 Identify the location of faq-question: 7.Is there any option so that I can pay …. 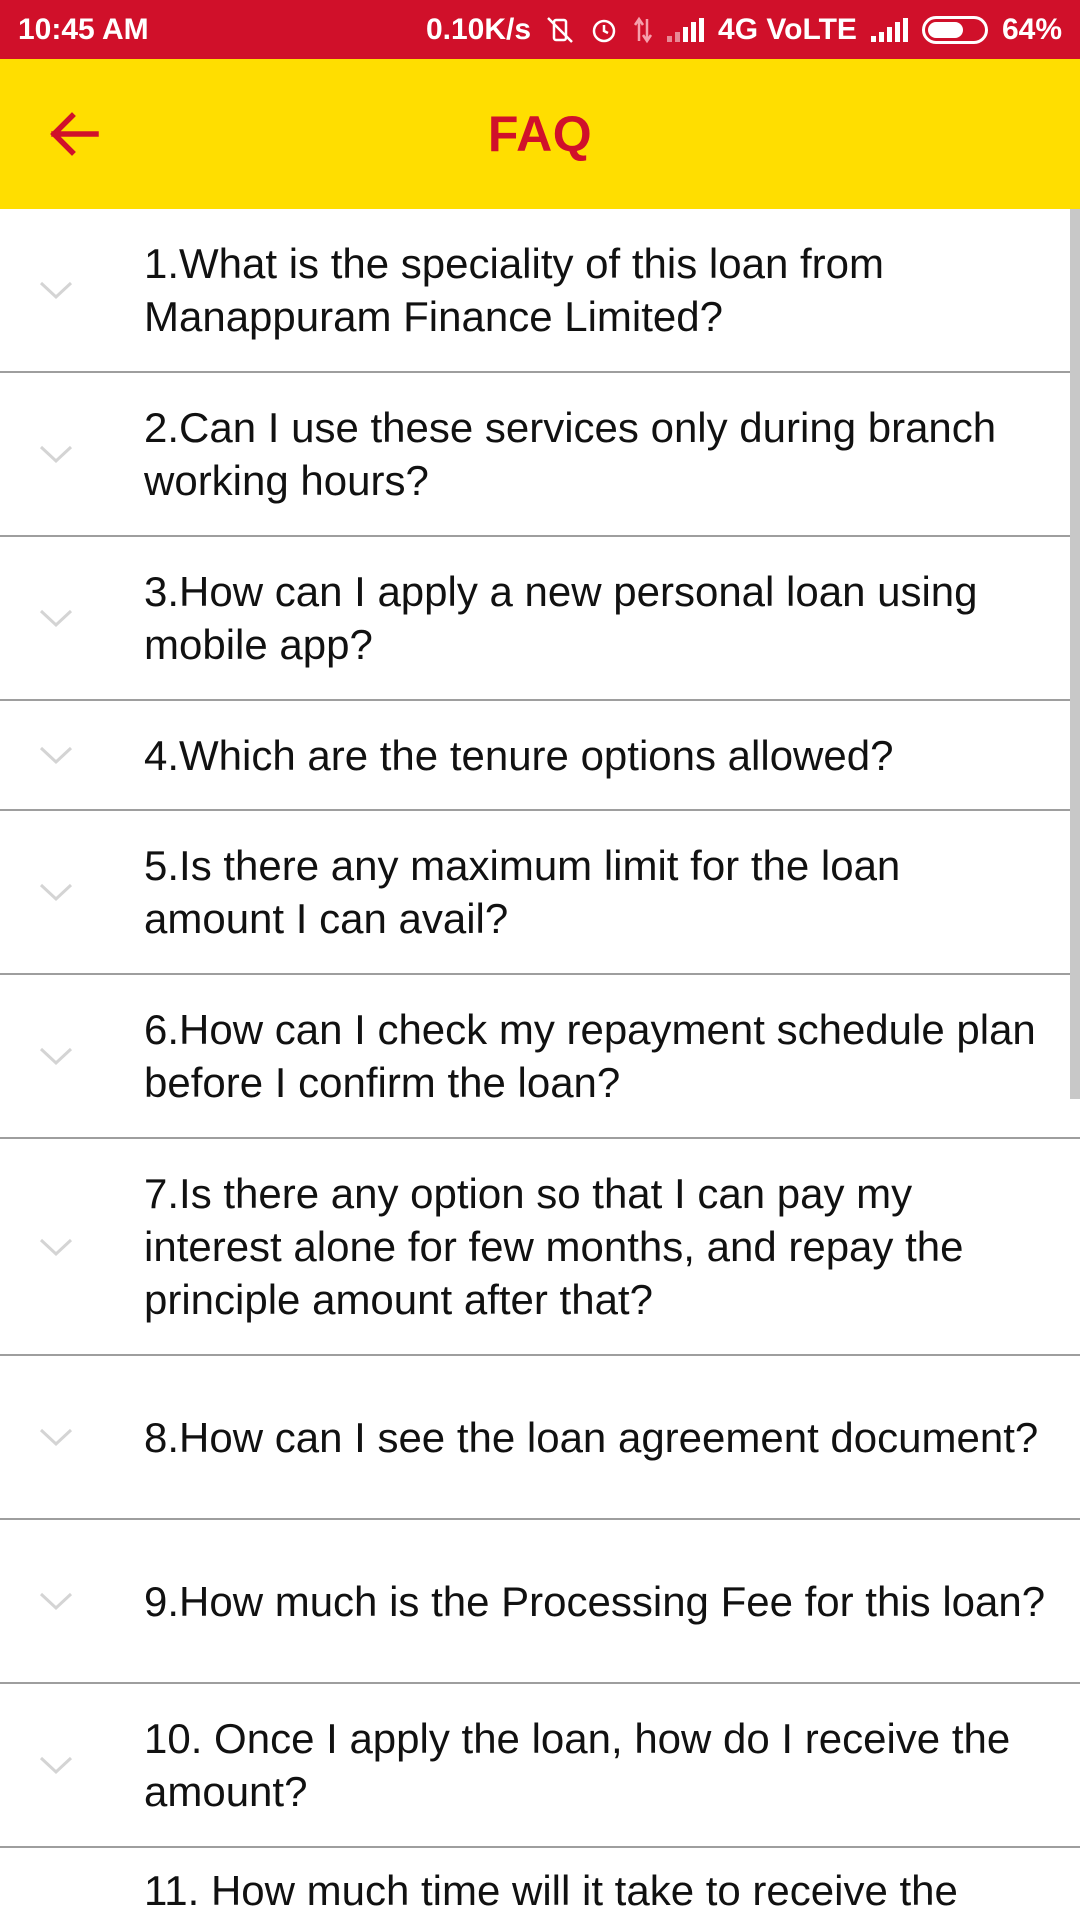
(554, 1246).